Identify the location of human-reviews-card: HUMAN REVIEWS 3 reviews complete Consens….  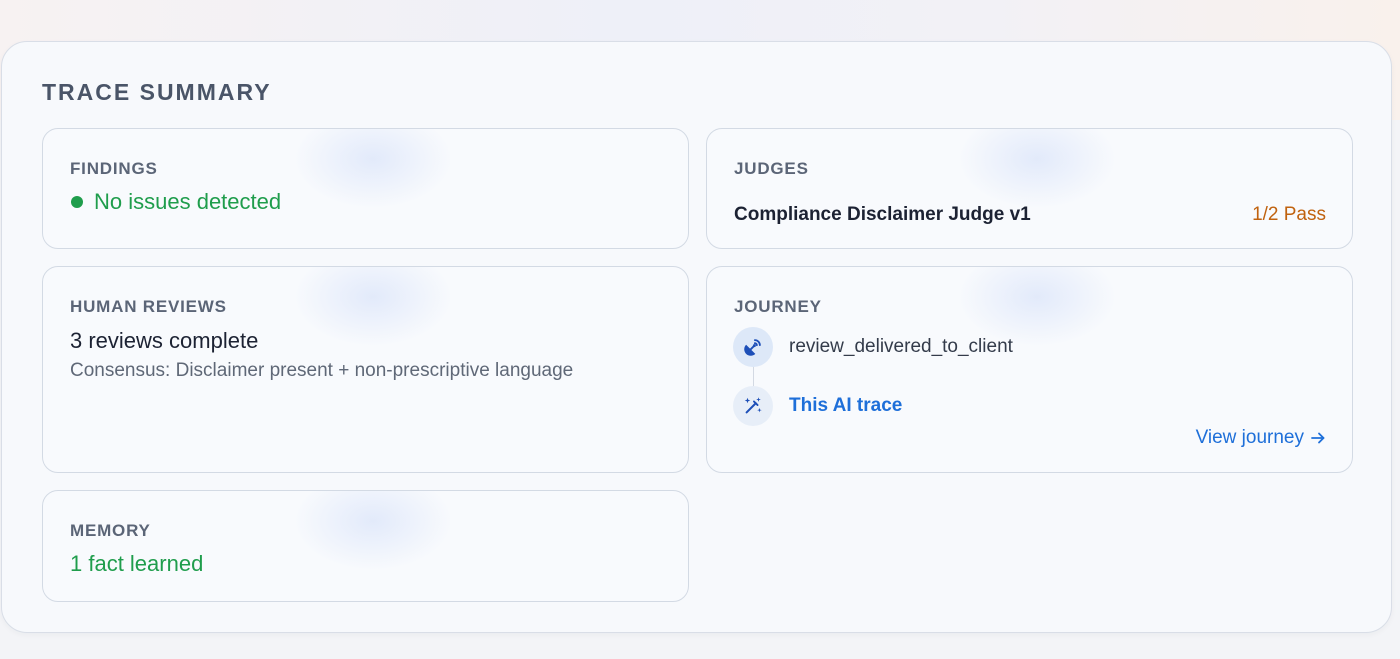
(365, 369).